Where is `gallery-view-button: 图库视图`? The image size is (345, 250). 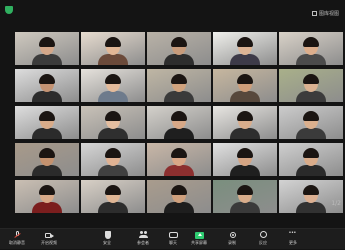 gallery-view-button: 图库视图 is located at coordinates (325, 13).